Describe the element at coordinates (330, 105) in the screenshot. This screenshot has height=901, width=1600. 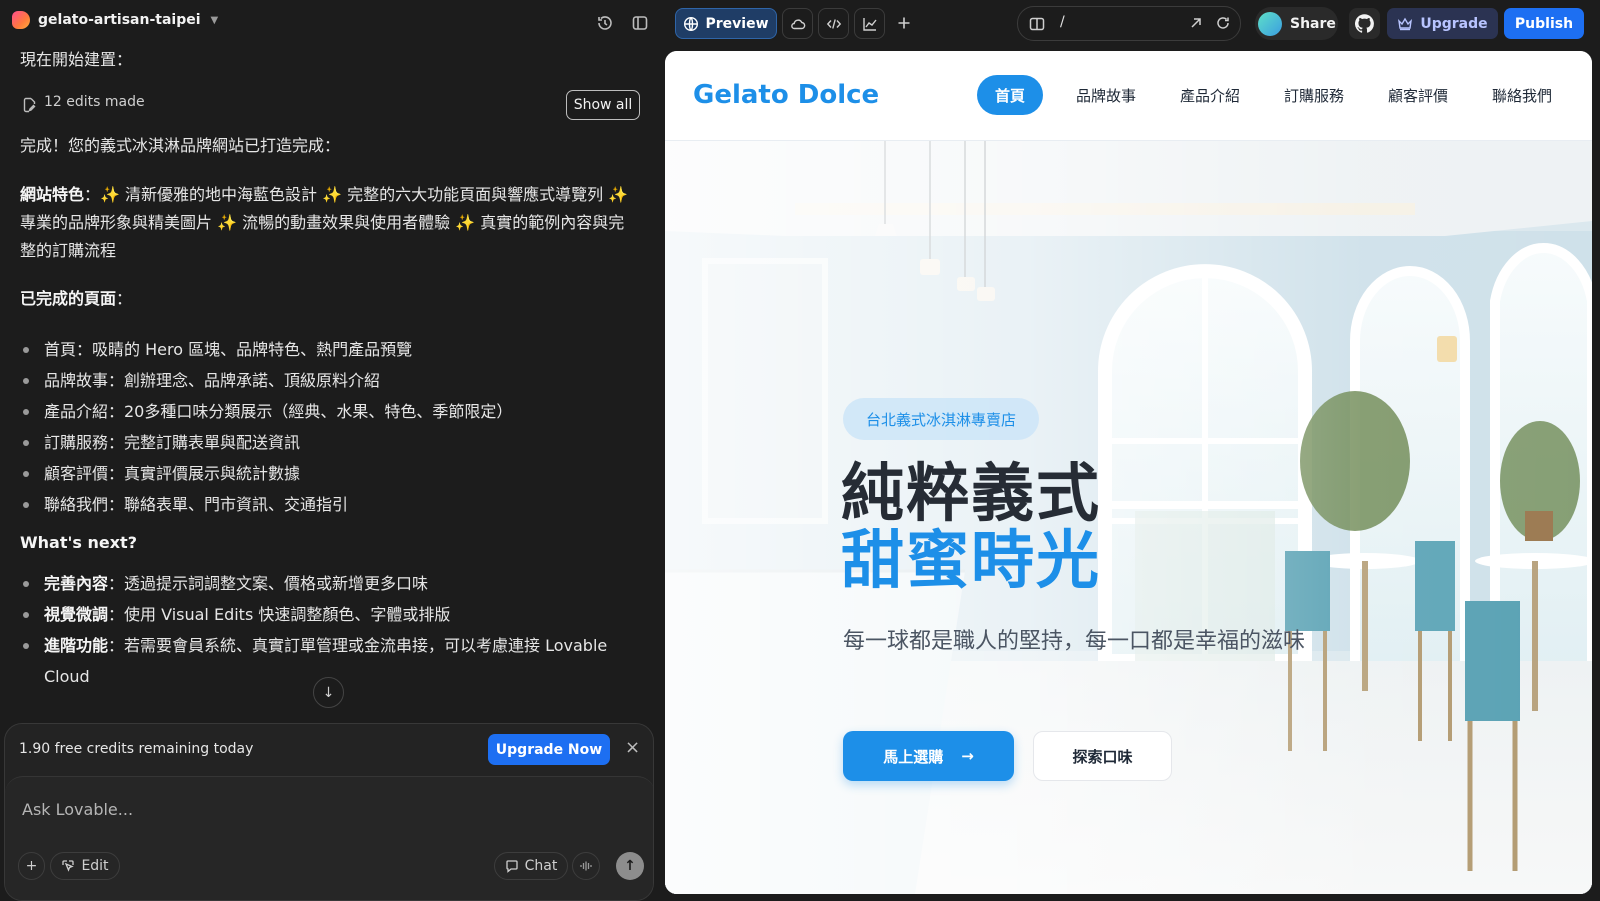
I see `edits-summary: 12 edits made Show all` at that location.